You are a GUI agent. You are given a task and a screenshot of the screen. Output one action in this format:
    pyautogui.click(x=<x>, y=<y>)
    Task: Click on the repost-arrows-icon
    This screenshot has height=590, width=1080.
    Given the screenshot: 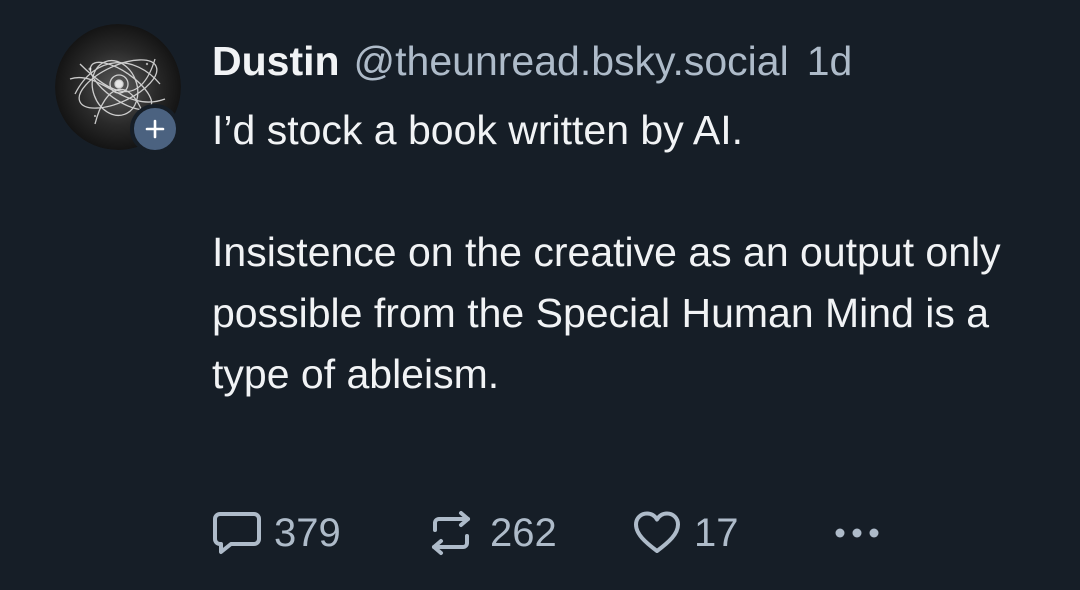 What is the action you would take?
    pyautogui.click(x=451, y=533)
    